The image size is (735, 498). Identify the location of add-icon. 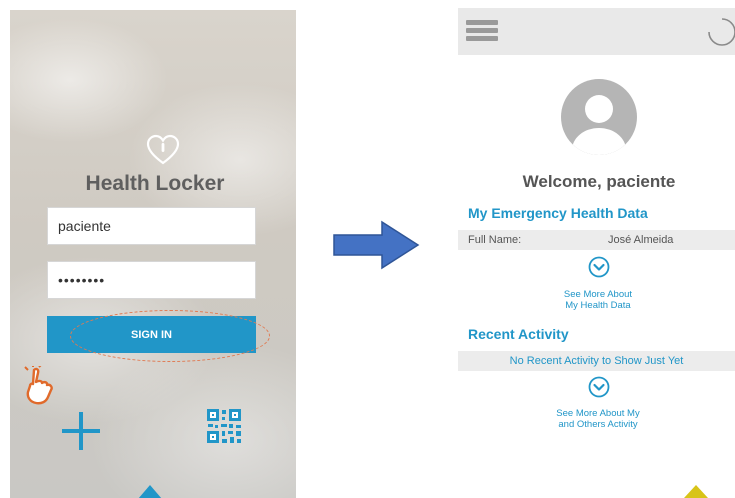
(81, 431).